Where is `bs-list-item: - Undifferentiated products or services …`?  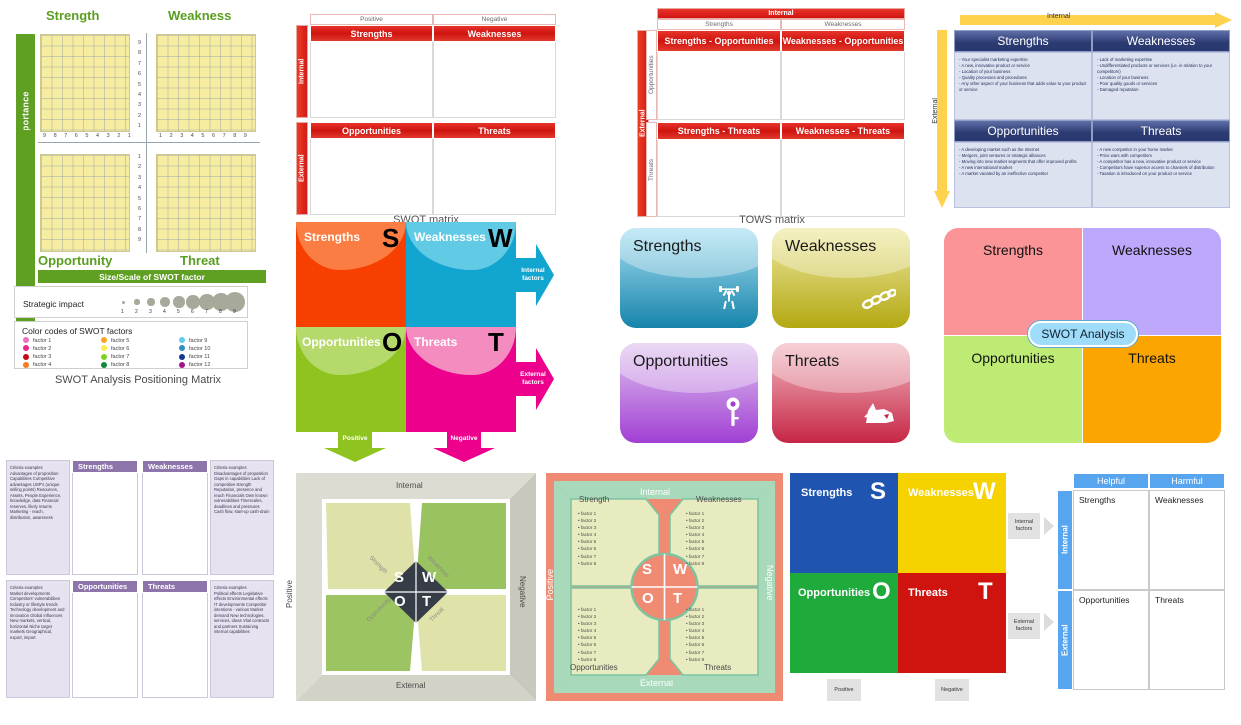
bs-list-item: - Undifferentiated products or services … is located at coordinates (1155, 69).